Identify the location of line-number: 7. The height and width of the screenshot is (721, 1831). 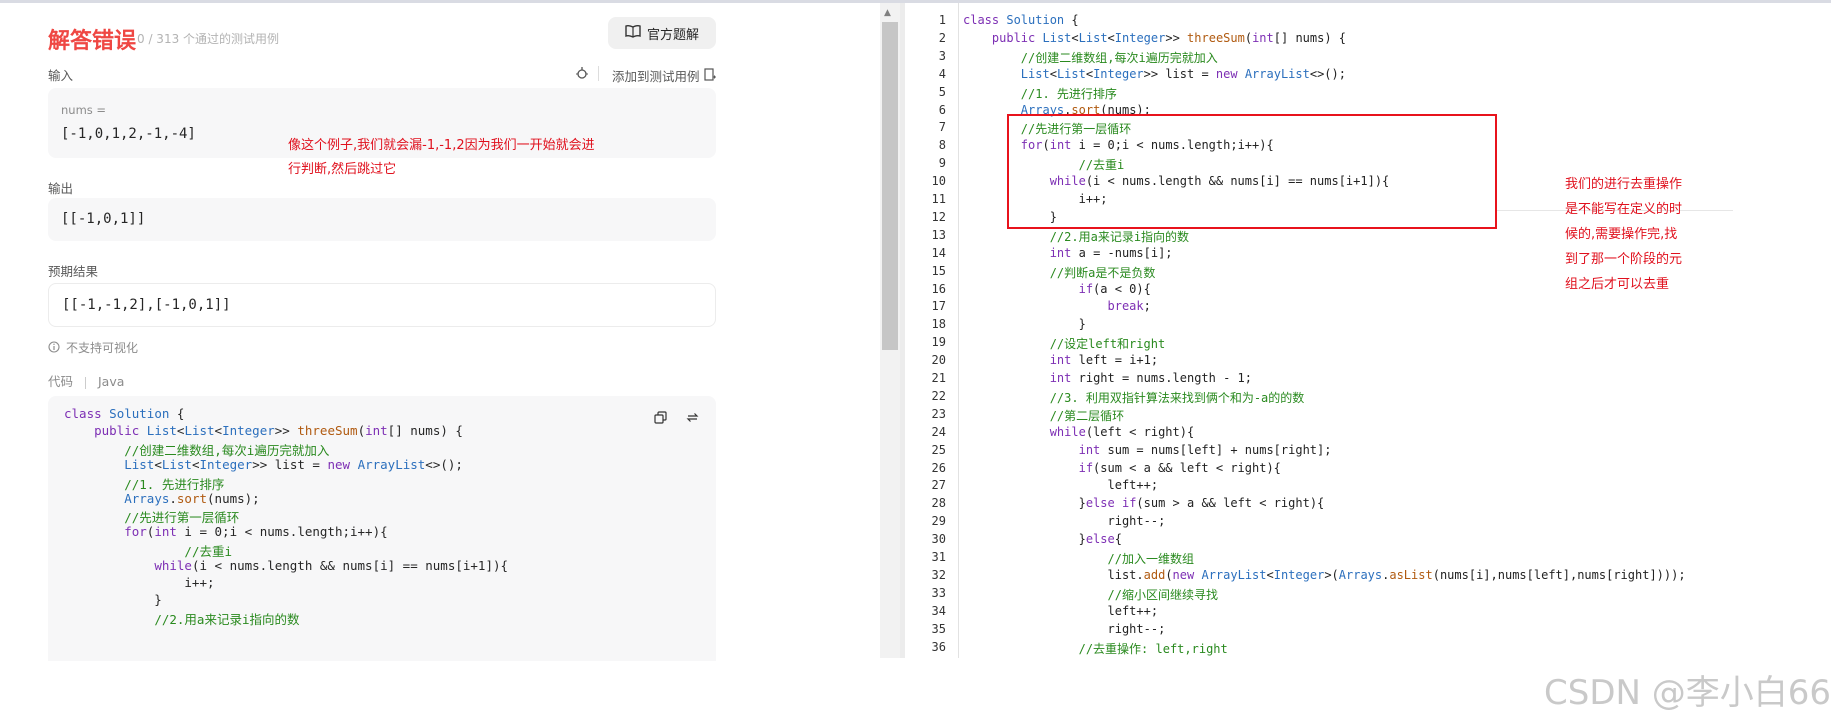
(942, 127).